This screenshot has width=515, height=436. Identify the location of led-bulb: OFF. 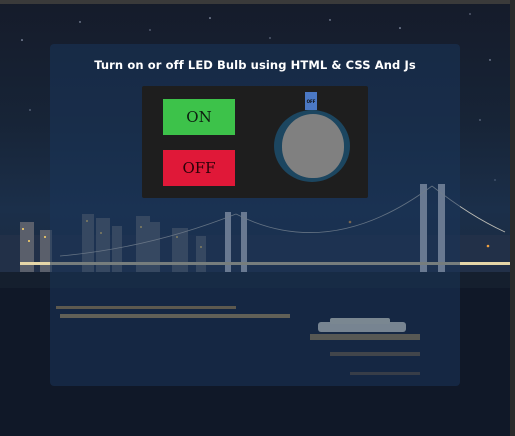
(312, 142).